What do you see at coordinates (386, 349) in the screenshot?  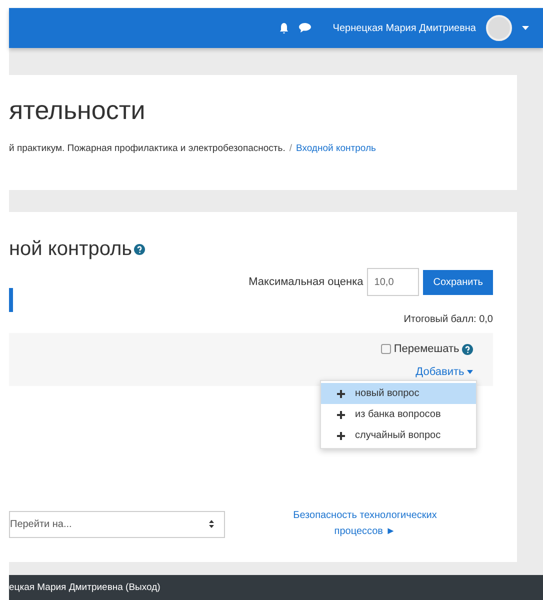 I see `shuffle-checkbox` at bounding box center [386, 349].